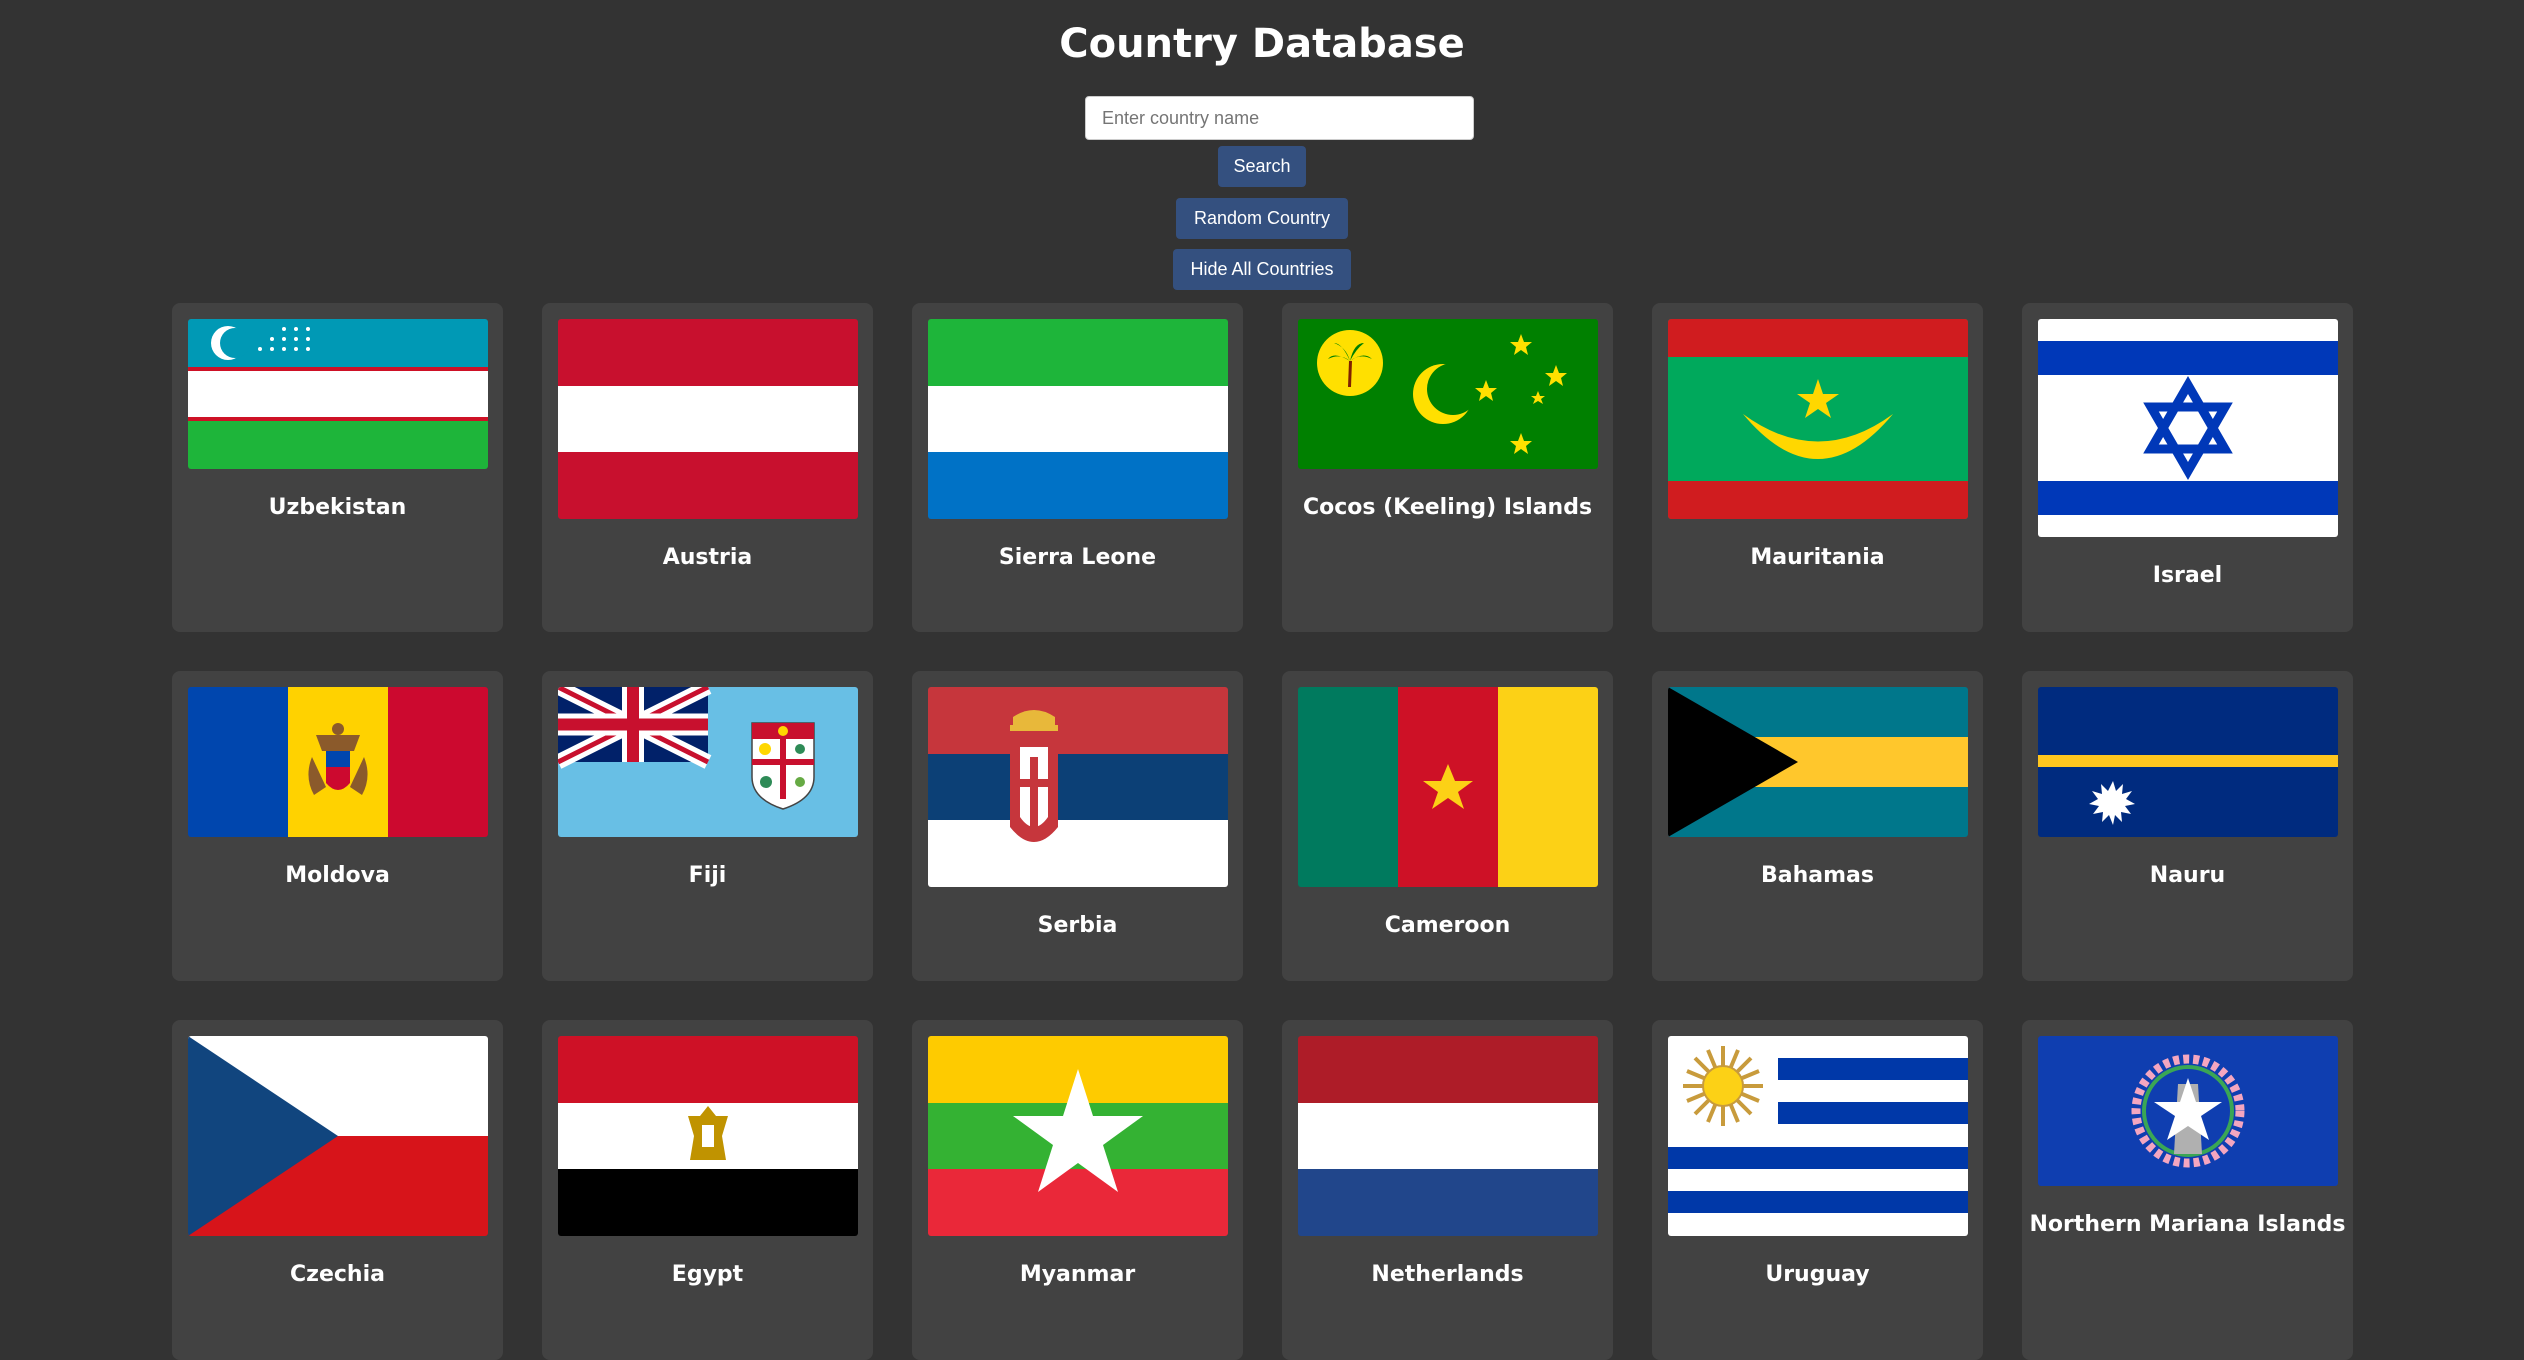 This screenshot has width=2524, height=1360. What do you see at coordinates (1817, 762) in the screenshot?
I see `bahamas-flag-icon` at bounding box center [1817, 762].